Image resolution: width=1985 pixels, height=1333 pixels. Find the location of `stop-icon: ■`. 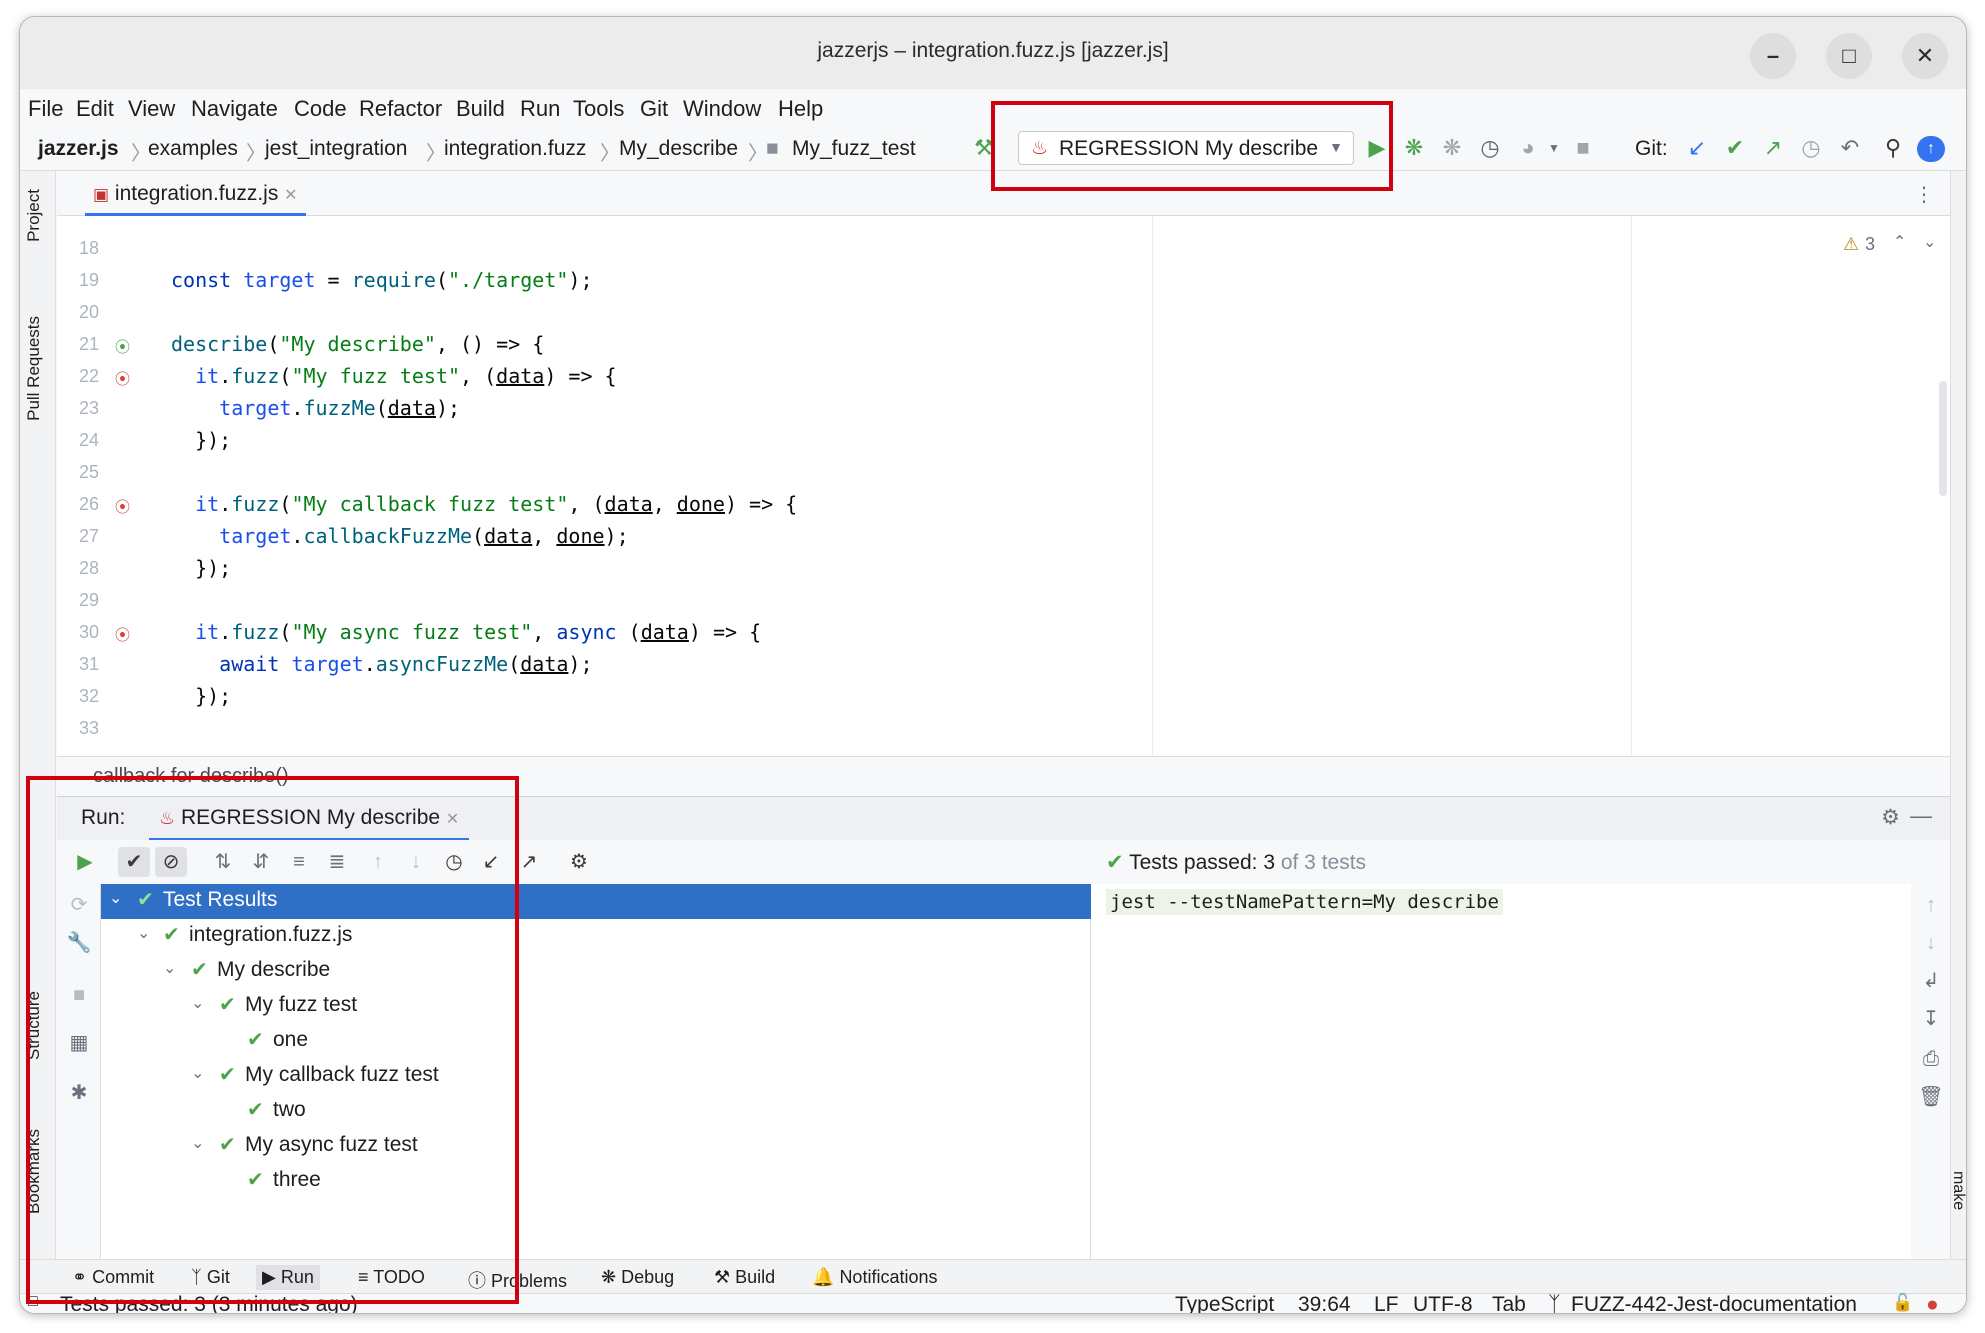

stop-icon: ■ is located at coordinates (1583, 148).